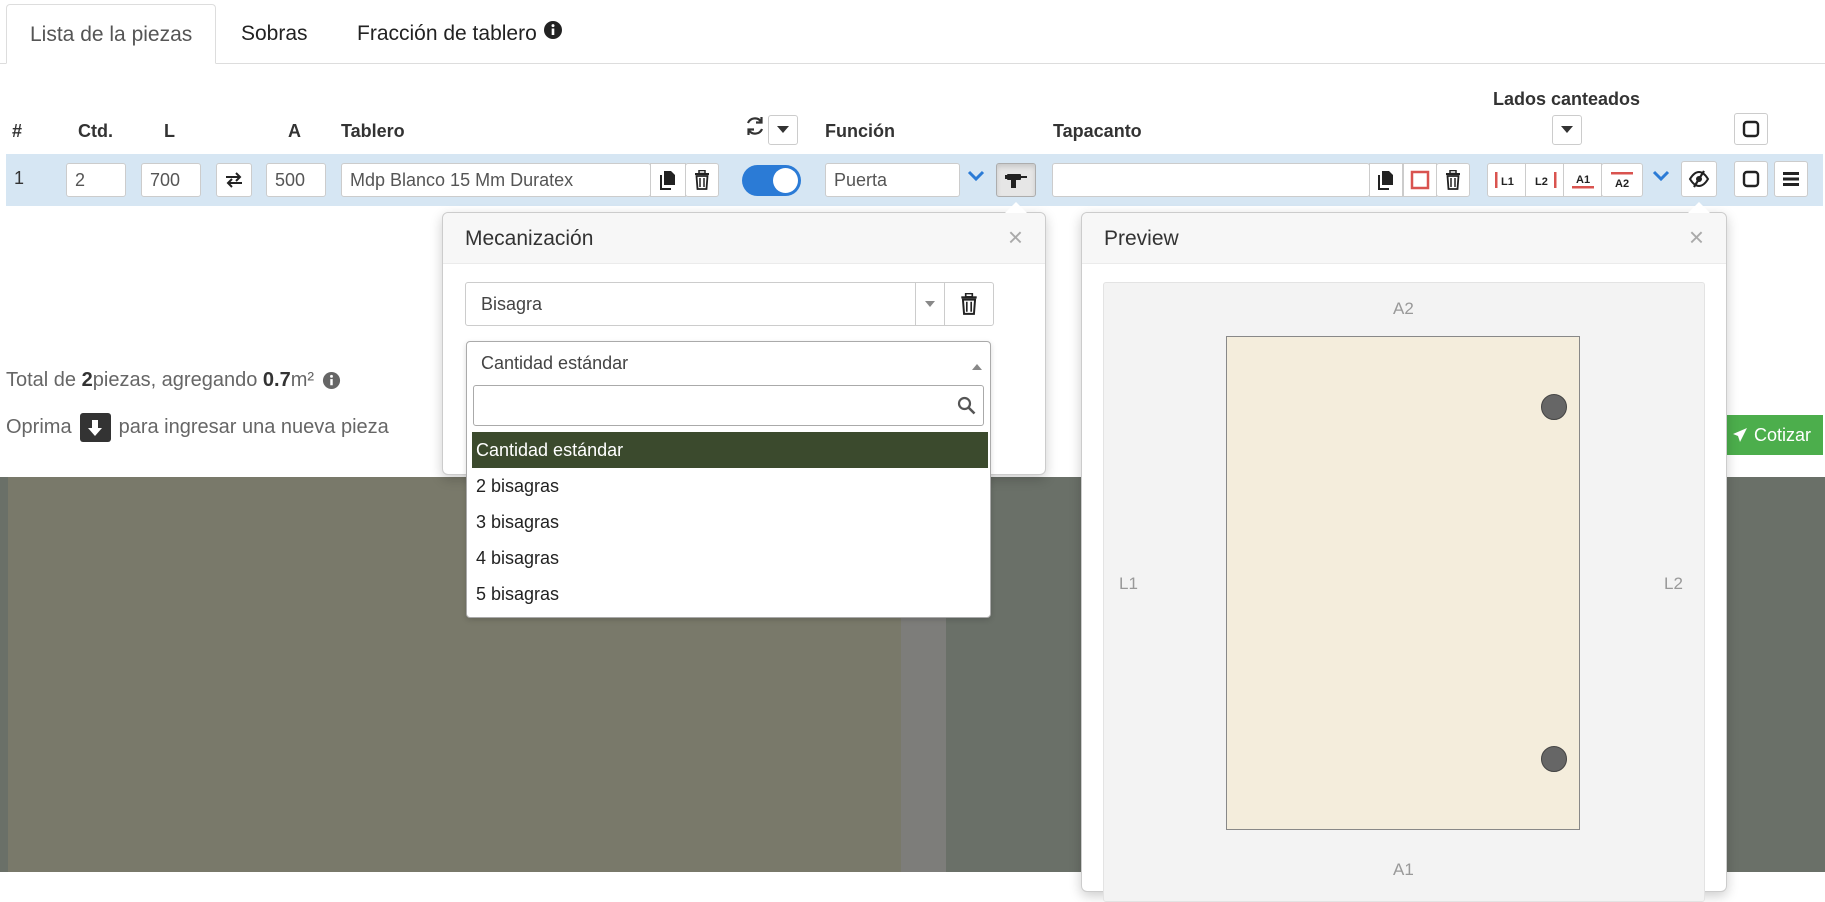 The height and width of the screenshot is (902, 1825). I want to click on side-label-top: A2, so click(1403, 308).